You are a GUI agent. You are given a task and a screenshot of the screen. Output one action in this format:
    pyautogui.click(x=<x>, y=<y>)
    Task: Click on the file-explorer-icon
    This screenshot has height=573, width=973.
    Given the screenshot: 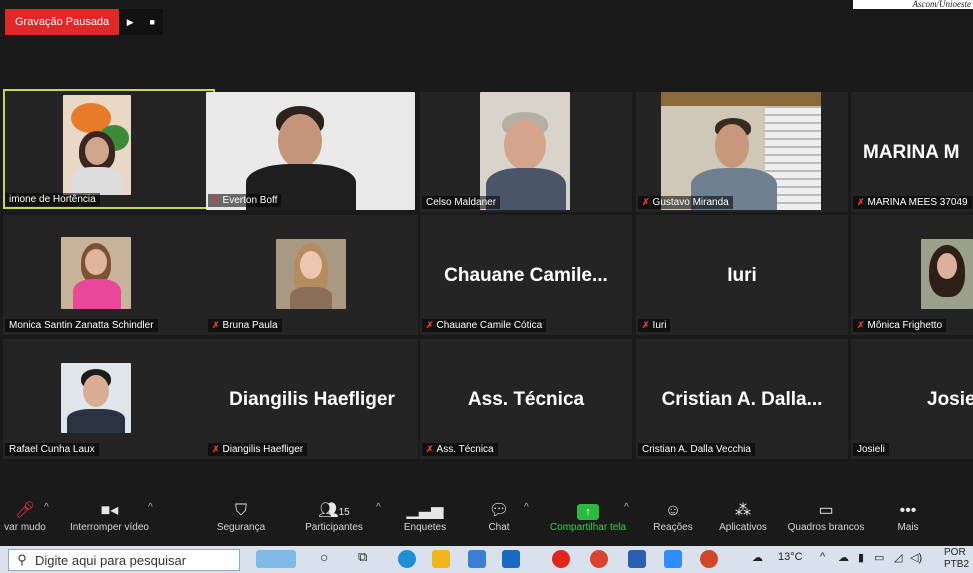 What is the action you would take?
    pyautogui.click(x=441, y=559)
    